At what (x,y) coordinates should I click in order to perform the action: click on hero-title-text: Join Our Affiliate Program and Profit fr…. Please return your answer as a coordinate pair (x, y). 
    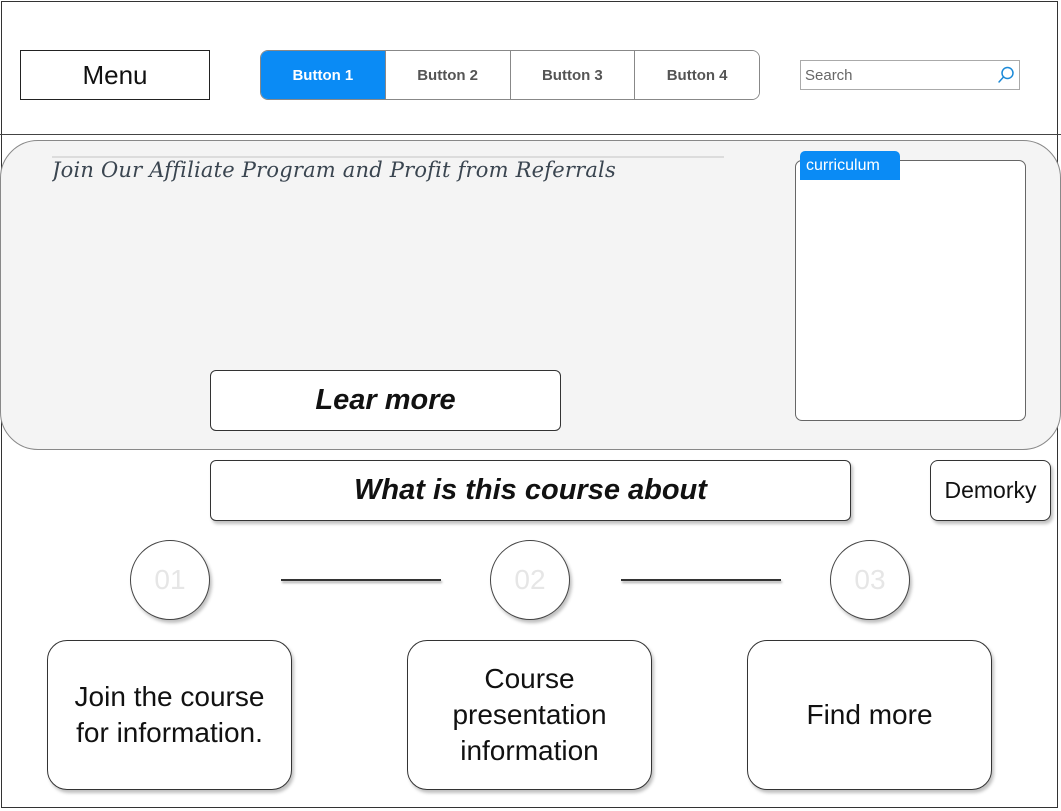
    Looking at the image, I should click on (388, 172).